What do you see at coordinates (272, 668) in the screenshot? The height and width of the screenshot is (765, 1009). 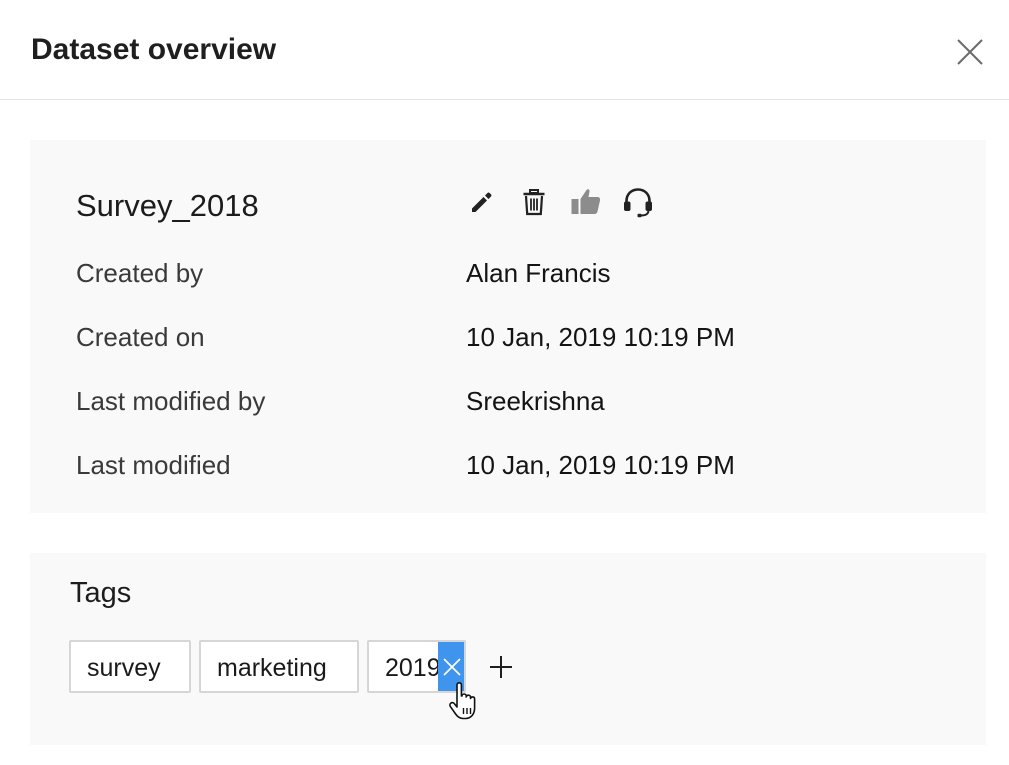 I see `tag-label: marketing` at bounding box center [272, 668].